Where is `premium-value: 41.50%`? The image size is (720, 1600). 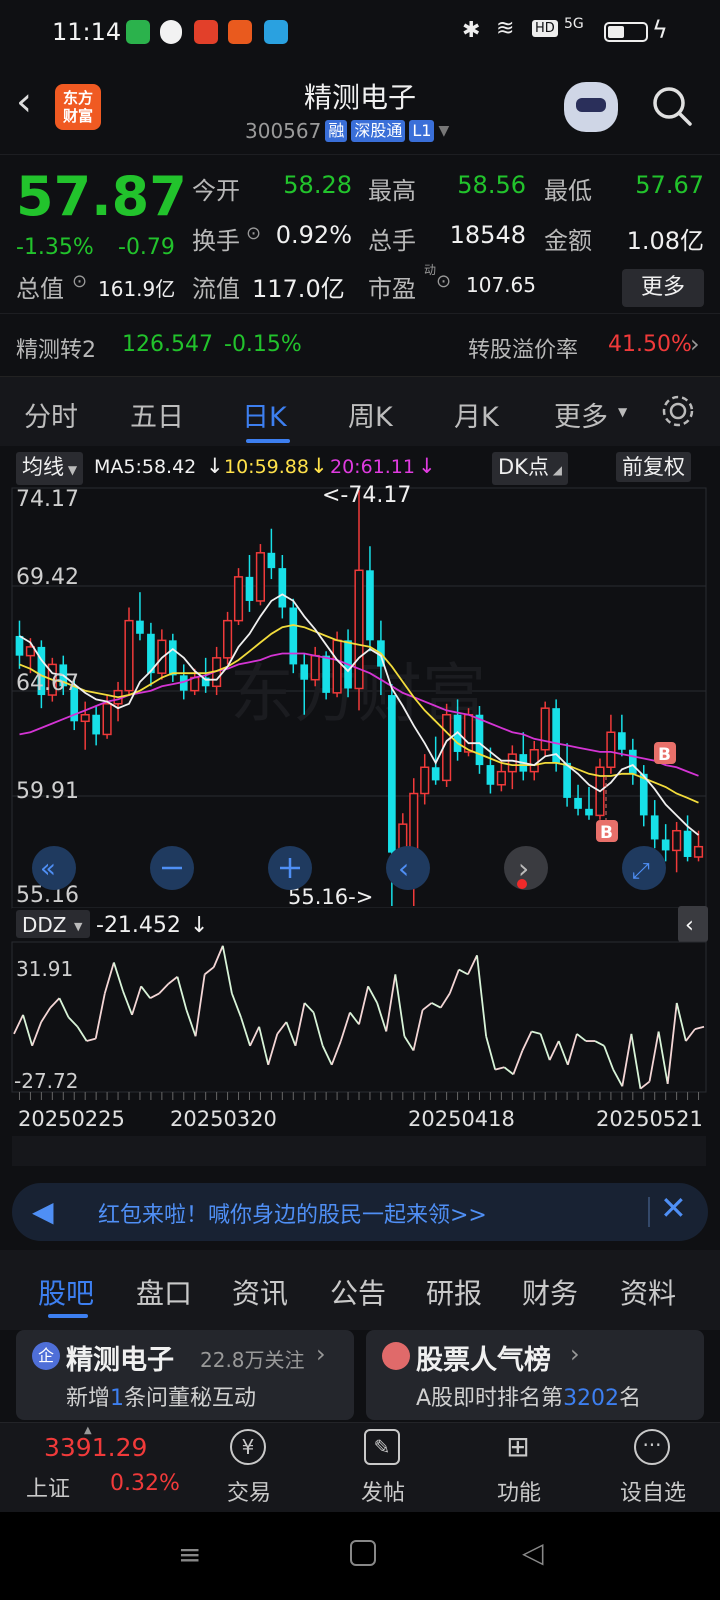
premium-value: 41.50% is located at coordinates (650, 344).